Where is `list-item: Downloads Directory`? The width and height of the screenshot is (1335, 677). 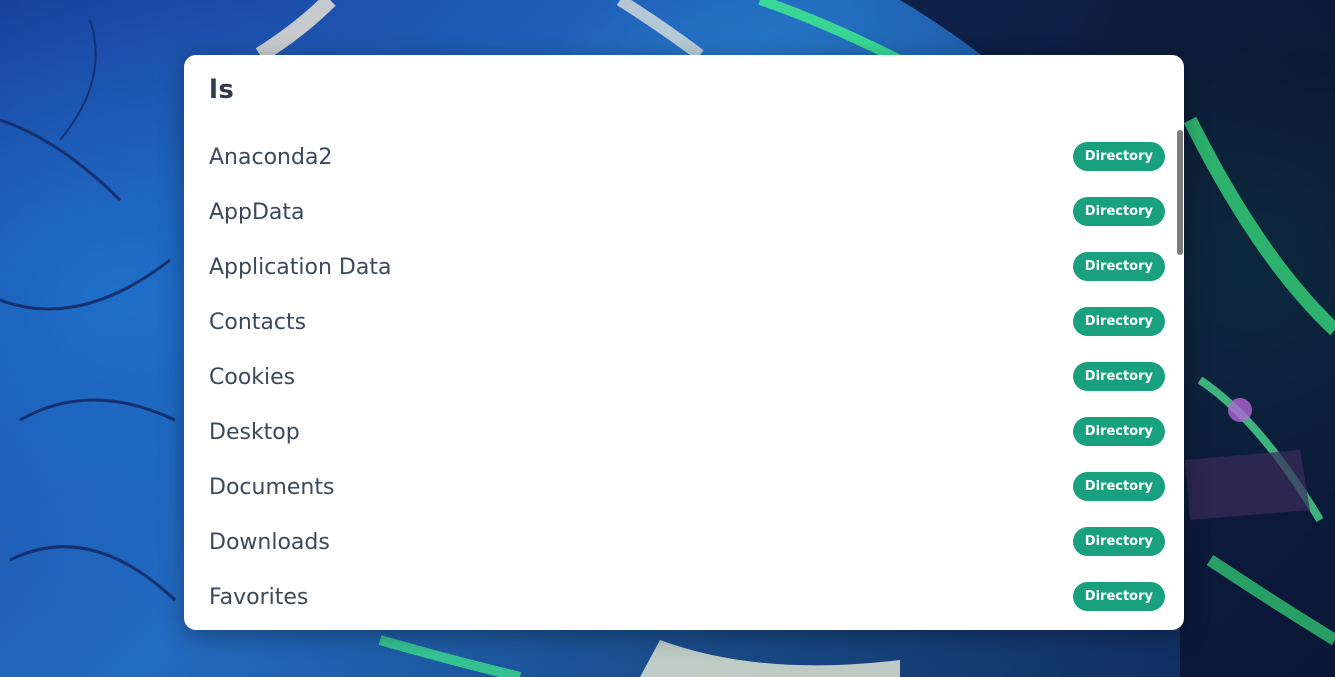
list-item: Downloads Directory is located at coordinates (679, 542).